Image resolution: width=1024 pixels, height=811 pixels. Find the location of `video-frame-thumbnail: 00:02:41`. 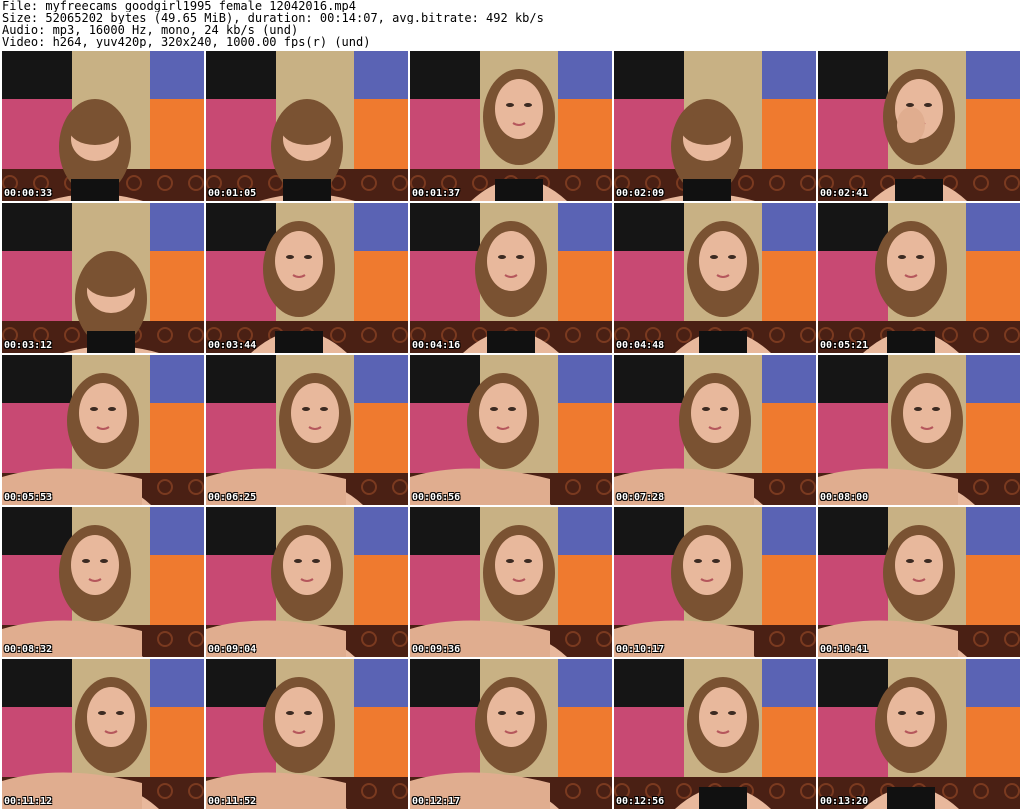

video-frame-thumbnail: 00:02:41 is located at coordinates (919, 126).